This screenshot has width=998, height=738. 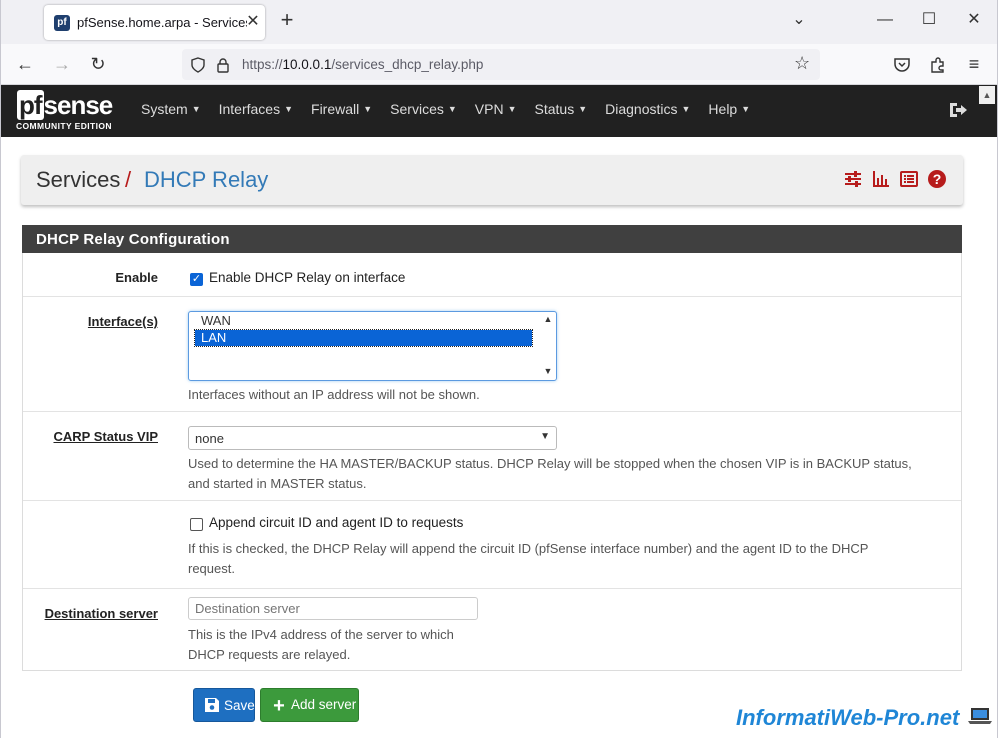 I want to click on carp-vip-select: none ▼, so click(x=372, y=438).